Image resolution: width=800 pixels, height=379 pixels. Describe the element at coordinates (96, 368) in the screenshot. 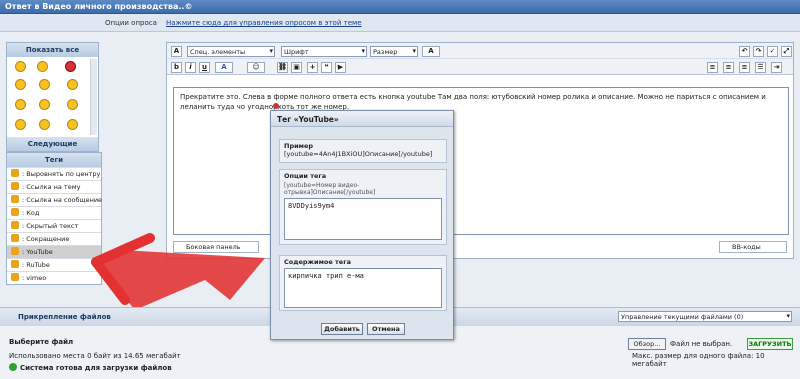

I see `ready-text: Система готова для загрузки файлов` at that location.